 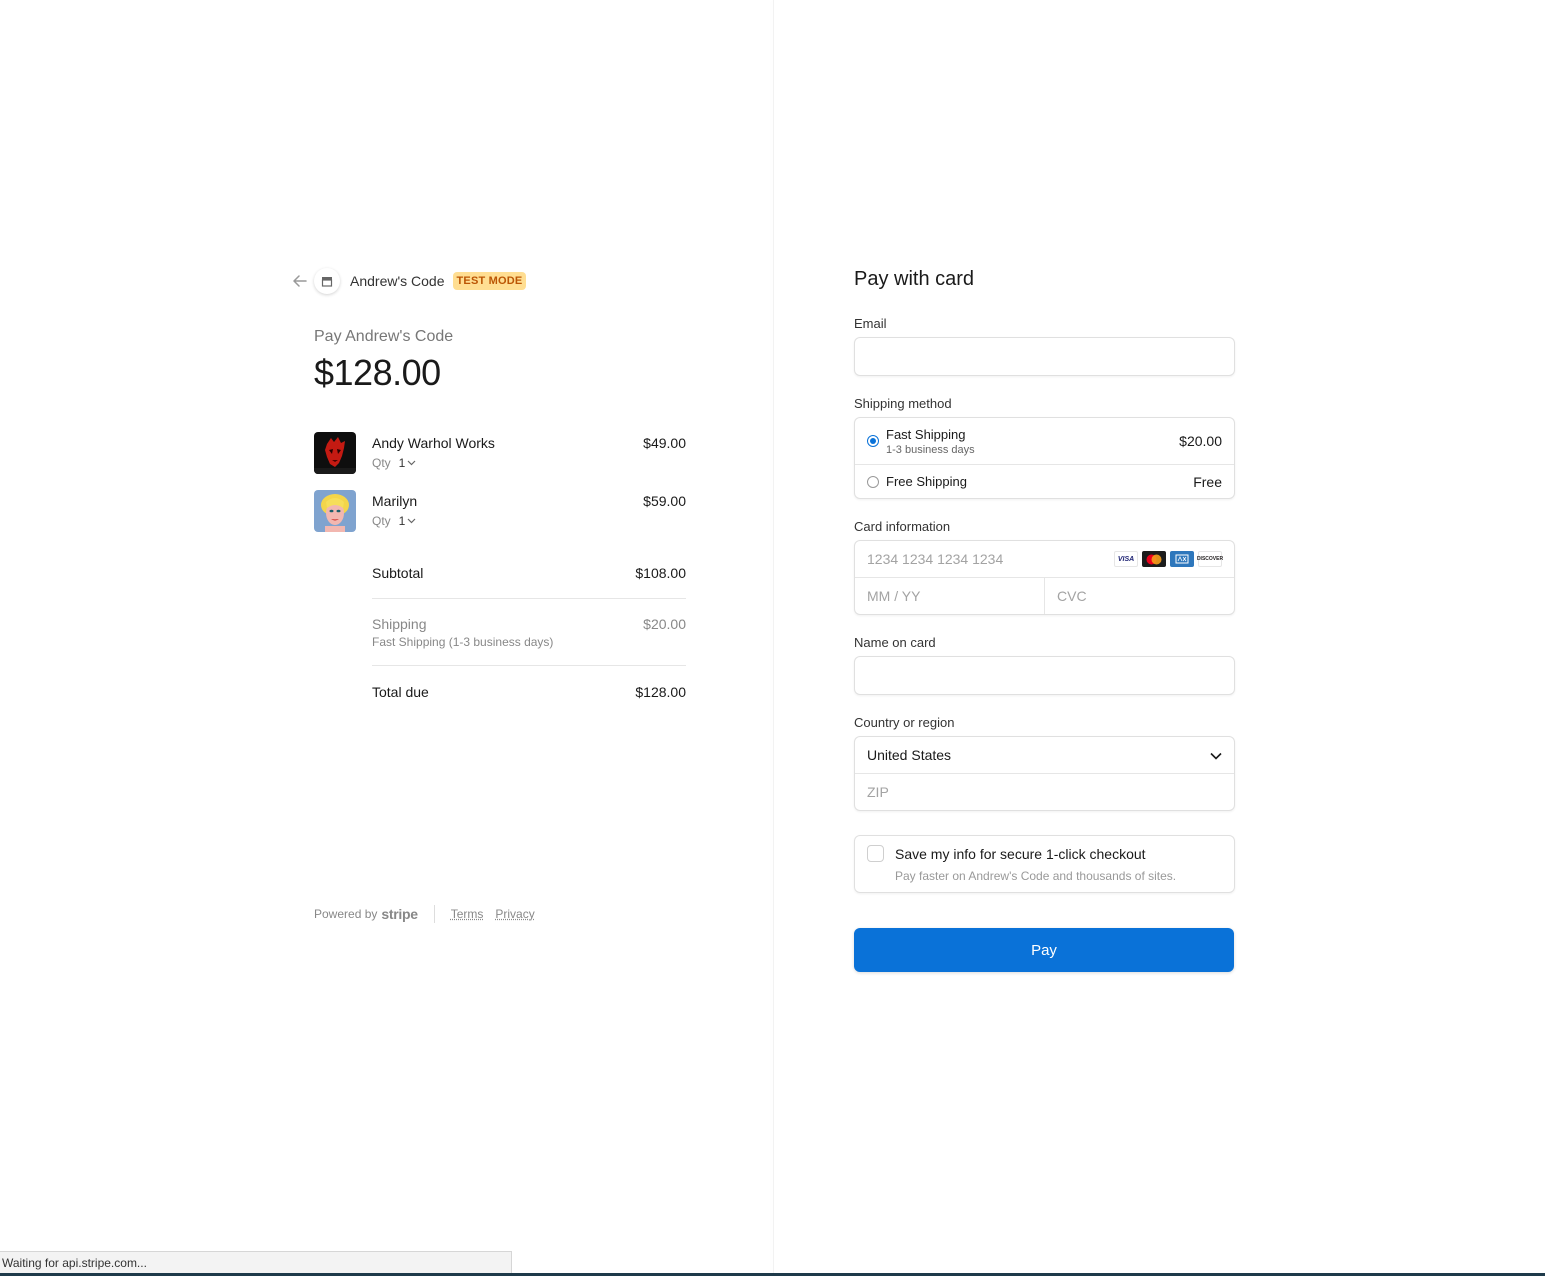 I want to click on shipping-method-label: Shipping method, so click(x=903, y=403).